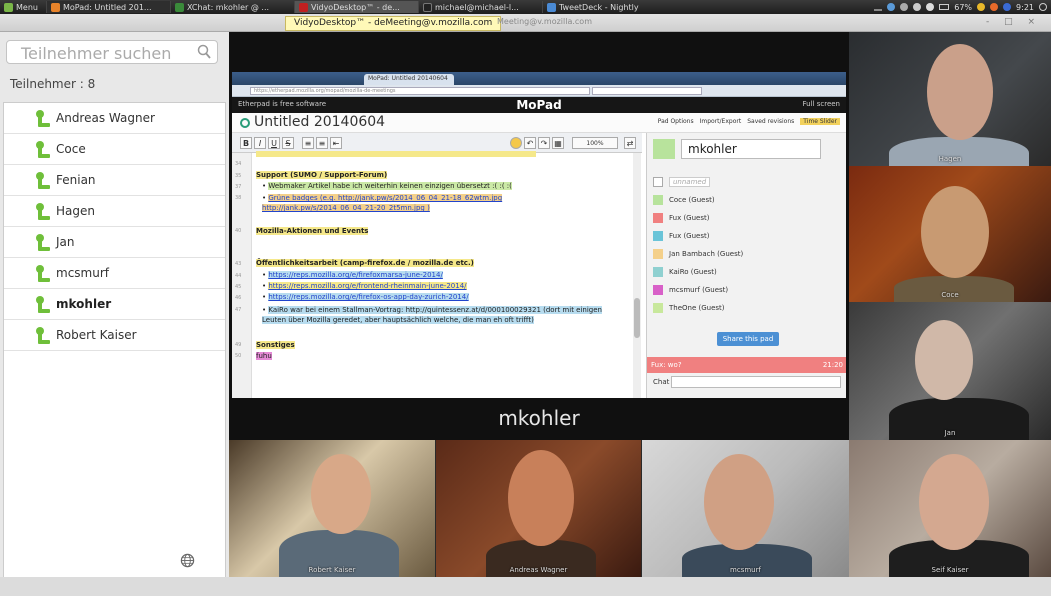 The width and height of the screenshot is (1051, 596). Describe the element at coordinates (950, 433) in the screenshot. I see `video-caption: Jan` at that location.